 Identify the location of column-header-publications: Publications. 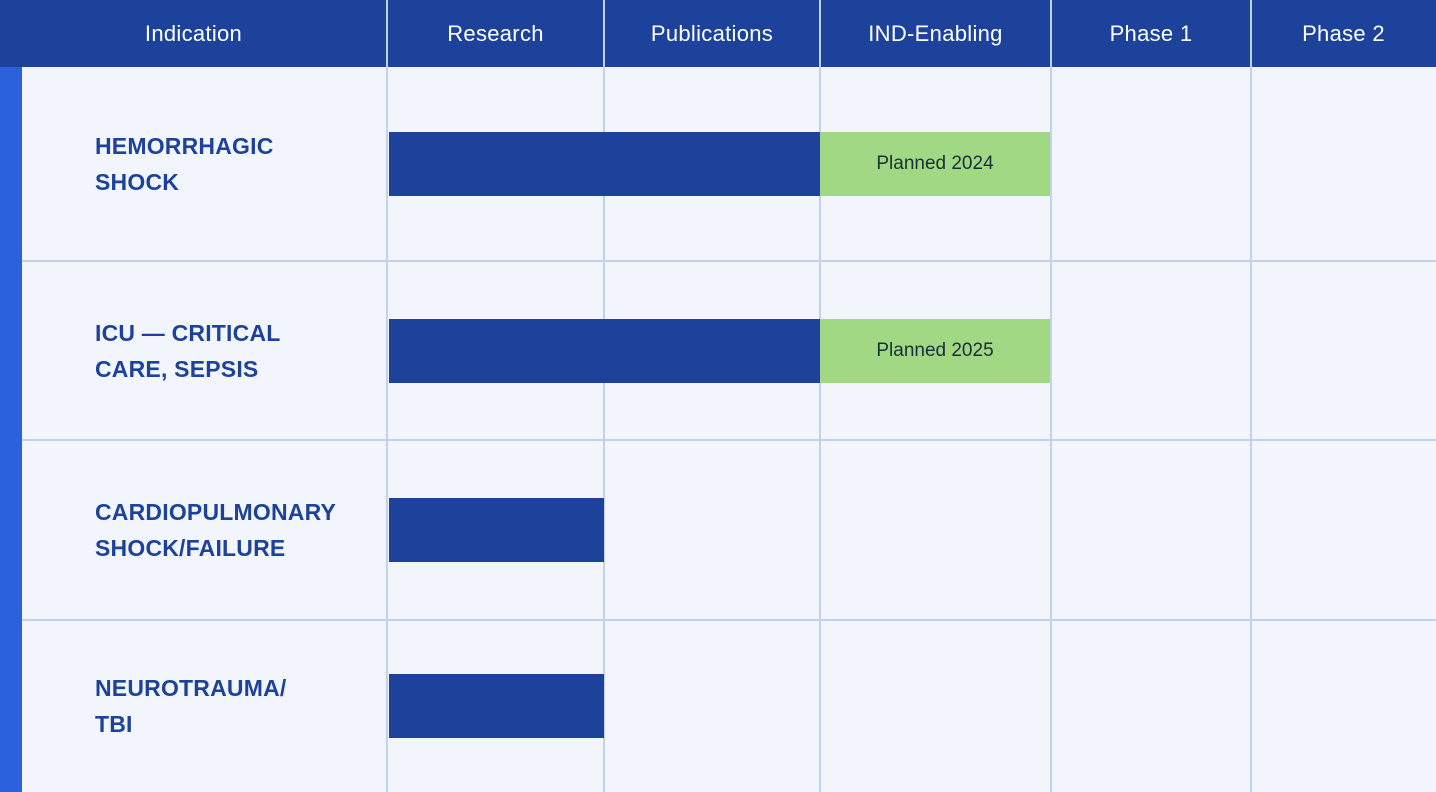
(712, 33).